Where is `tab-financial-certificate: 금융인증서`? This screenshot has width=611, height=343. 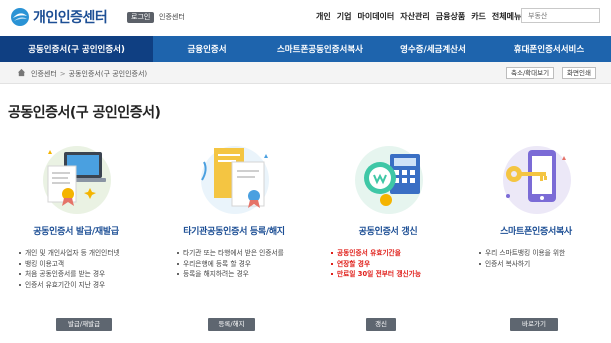 tab-financial-certificate: 금융인증서 is located at coordinates (207, 49).